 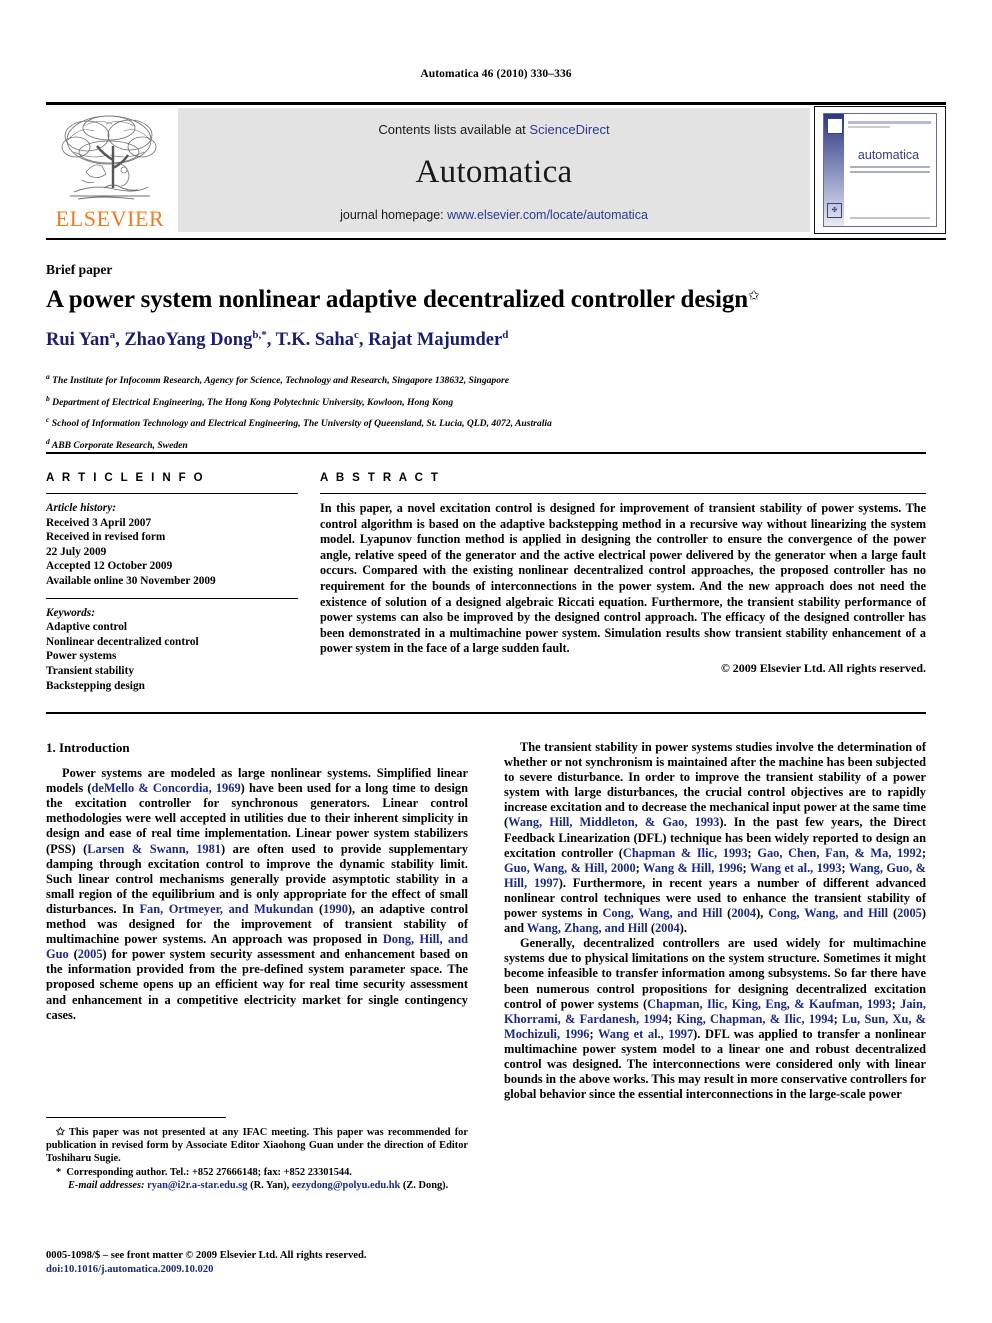 I want to click on keyword-item: Backstepping design, so click(x=95, y=685).